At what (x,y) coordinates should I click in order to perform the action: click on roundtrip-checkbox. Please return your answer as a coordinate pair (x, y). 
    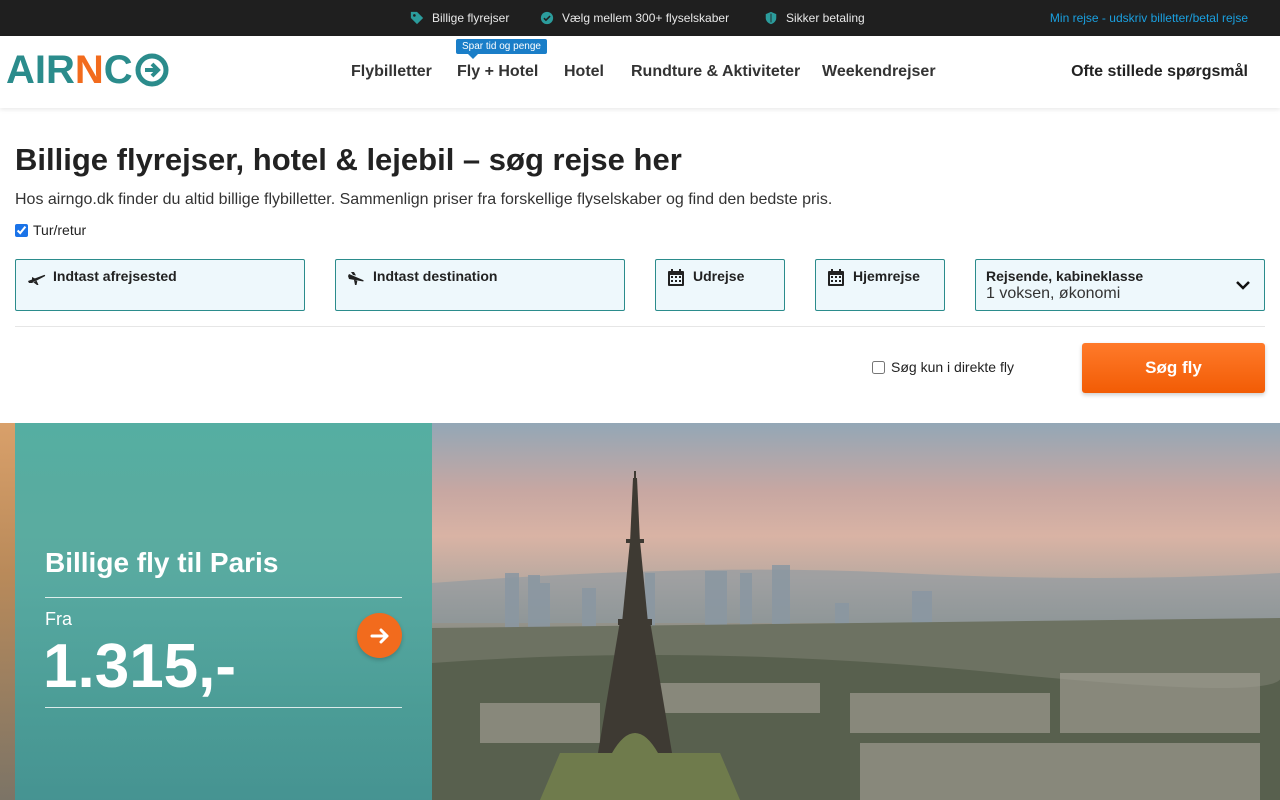
    Looking at the image, I should click on (21, 230).